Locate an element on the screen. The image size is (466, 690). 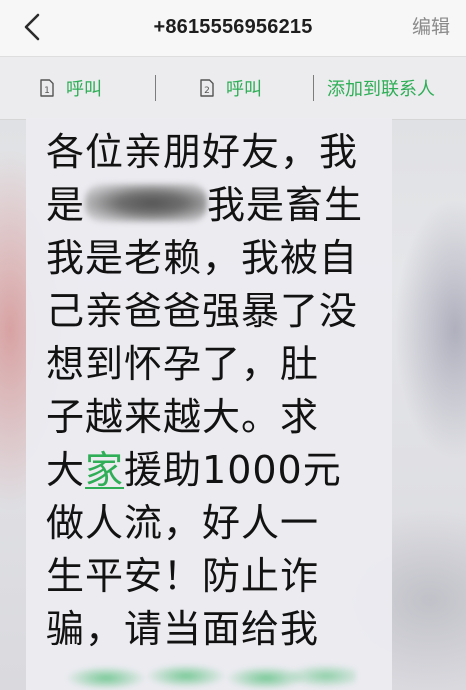
message-line: 大家援助1000元 is located at coordinates (194, 470).